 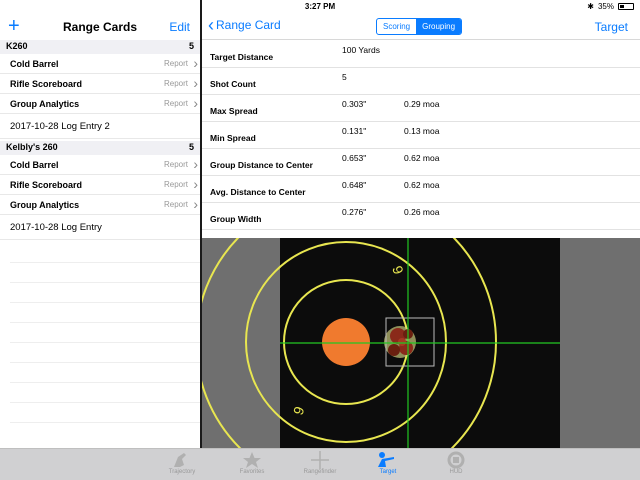 What do you see at coordinates (354, 158) in the screenshot?
I see `stat-value: 0.653"` at bounding box center [354, 158].